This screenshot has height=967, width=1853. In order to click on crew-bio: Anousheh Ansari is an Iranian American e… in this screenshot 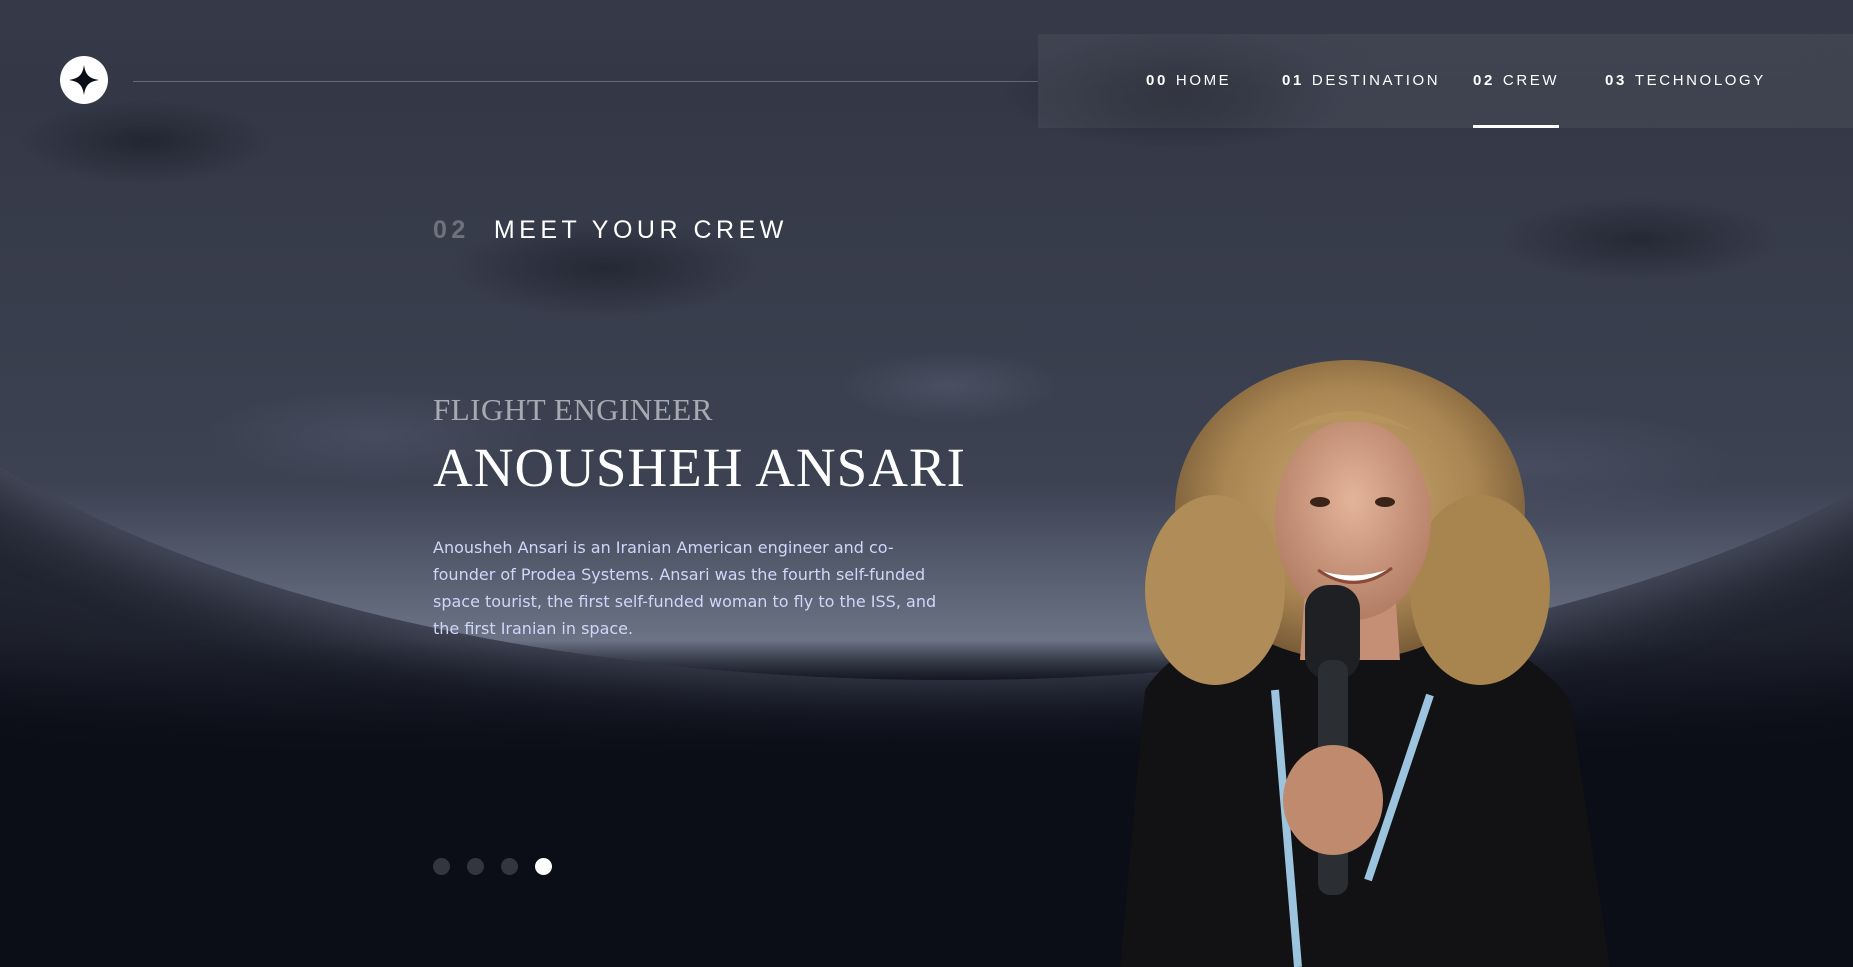, I will do `click(685, 588)`.